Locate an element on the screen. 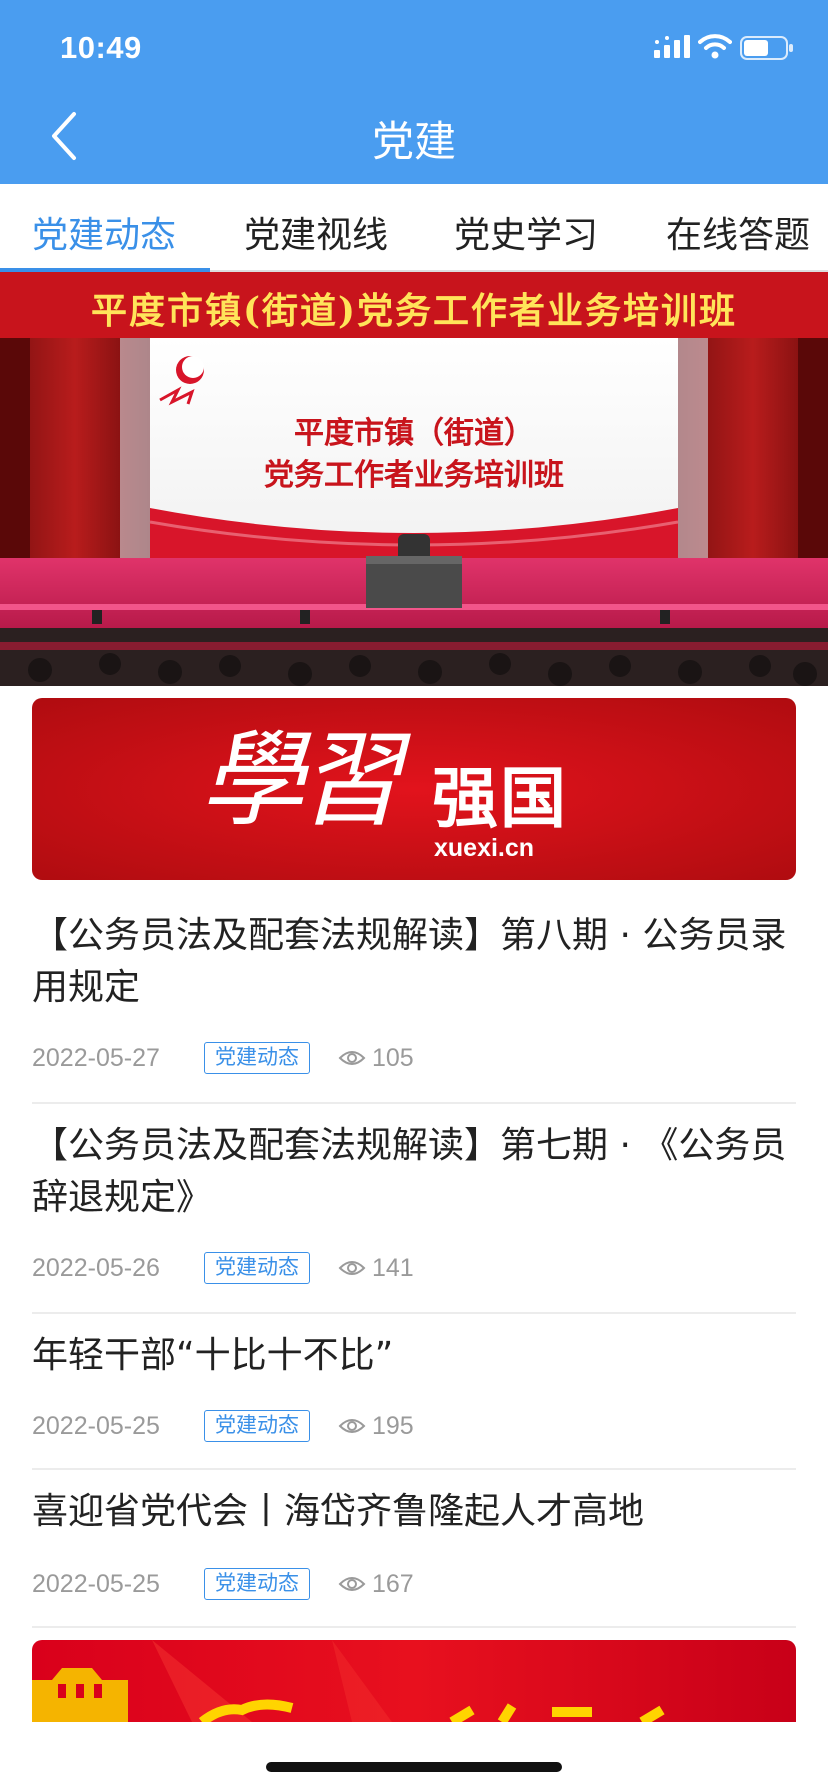 Image resolution: width=828 pixels, height=1792 pixels. wifi-icon is located at coordinates (715, 46).